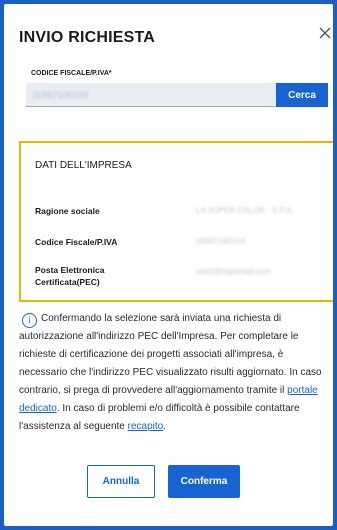 The height and width of the screenshot is (530, 337). Describe the element at coordinates (29, 320) in the screenshot. I see `info-icon: i` at that location.